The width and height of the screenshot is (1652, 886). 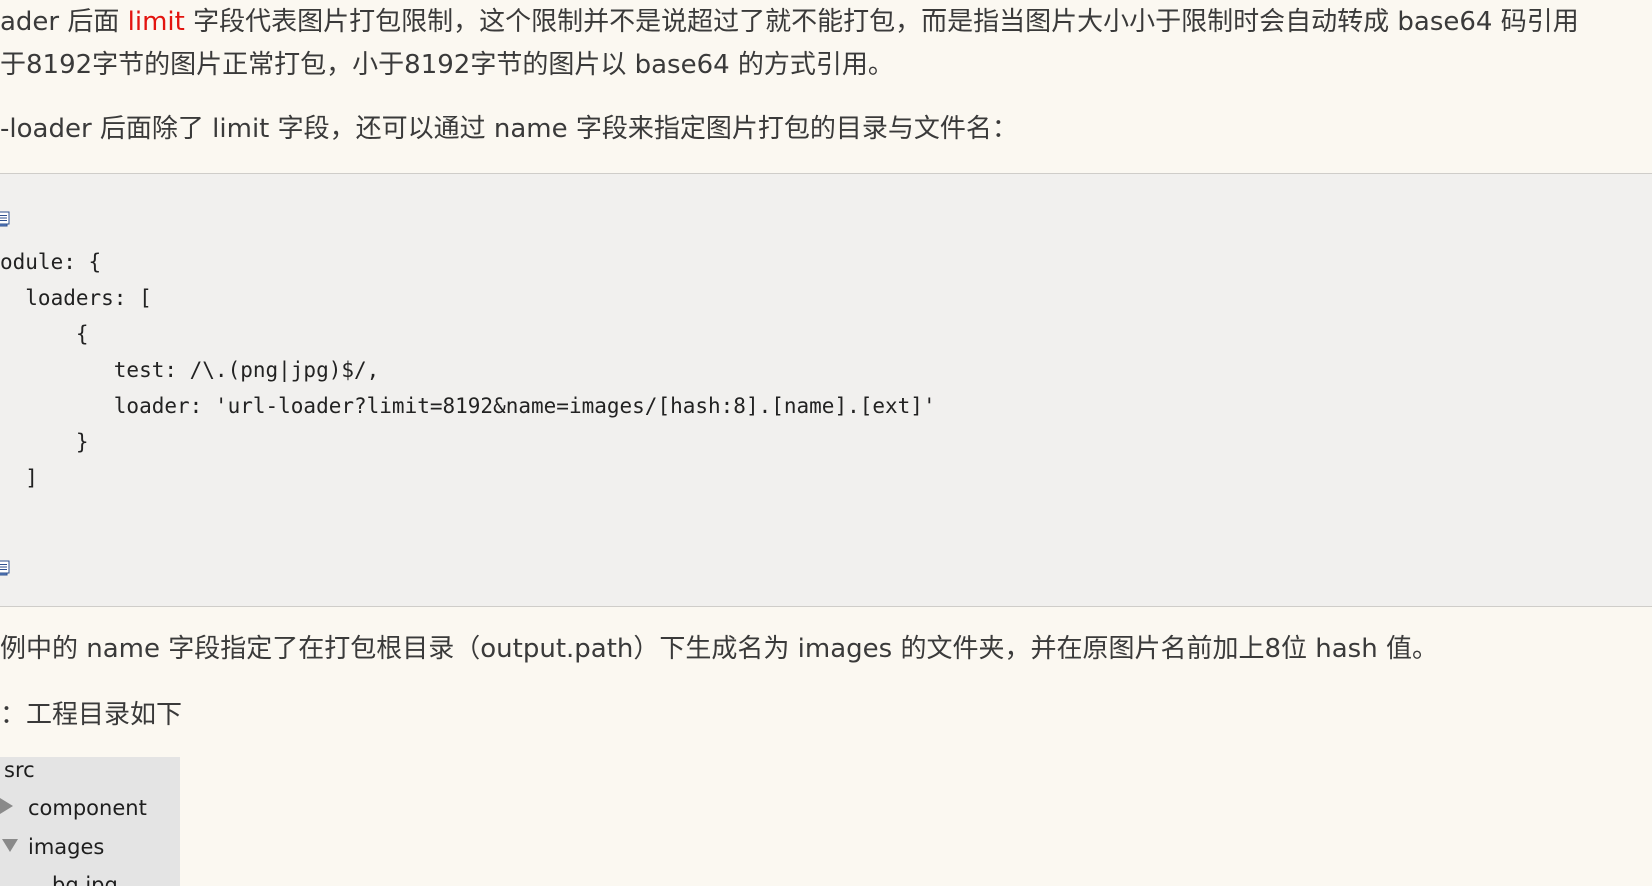 I want to click on code-line: {, so click(x=44, y=334).